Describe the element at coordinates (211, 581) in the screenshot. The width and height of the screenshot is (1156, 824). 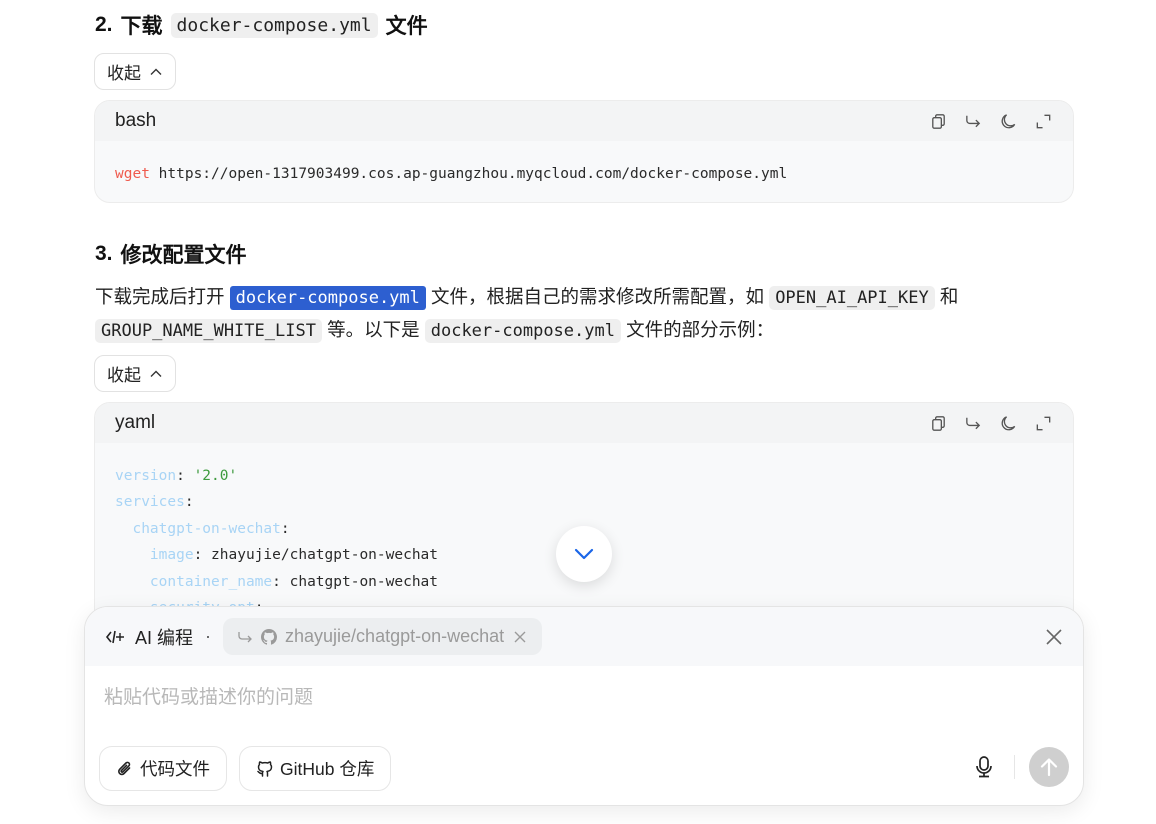
I see `yaml-key: container_name` at that location.